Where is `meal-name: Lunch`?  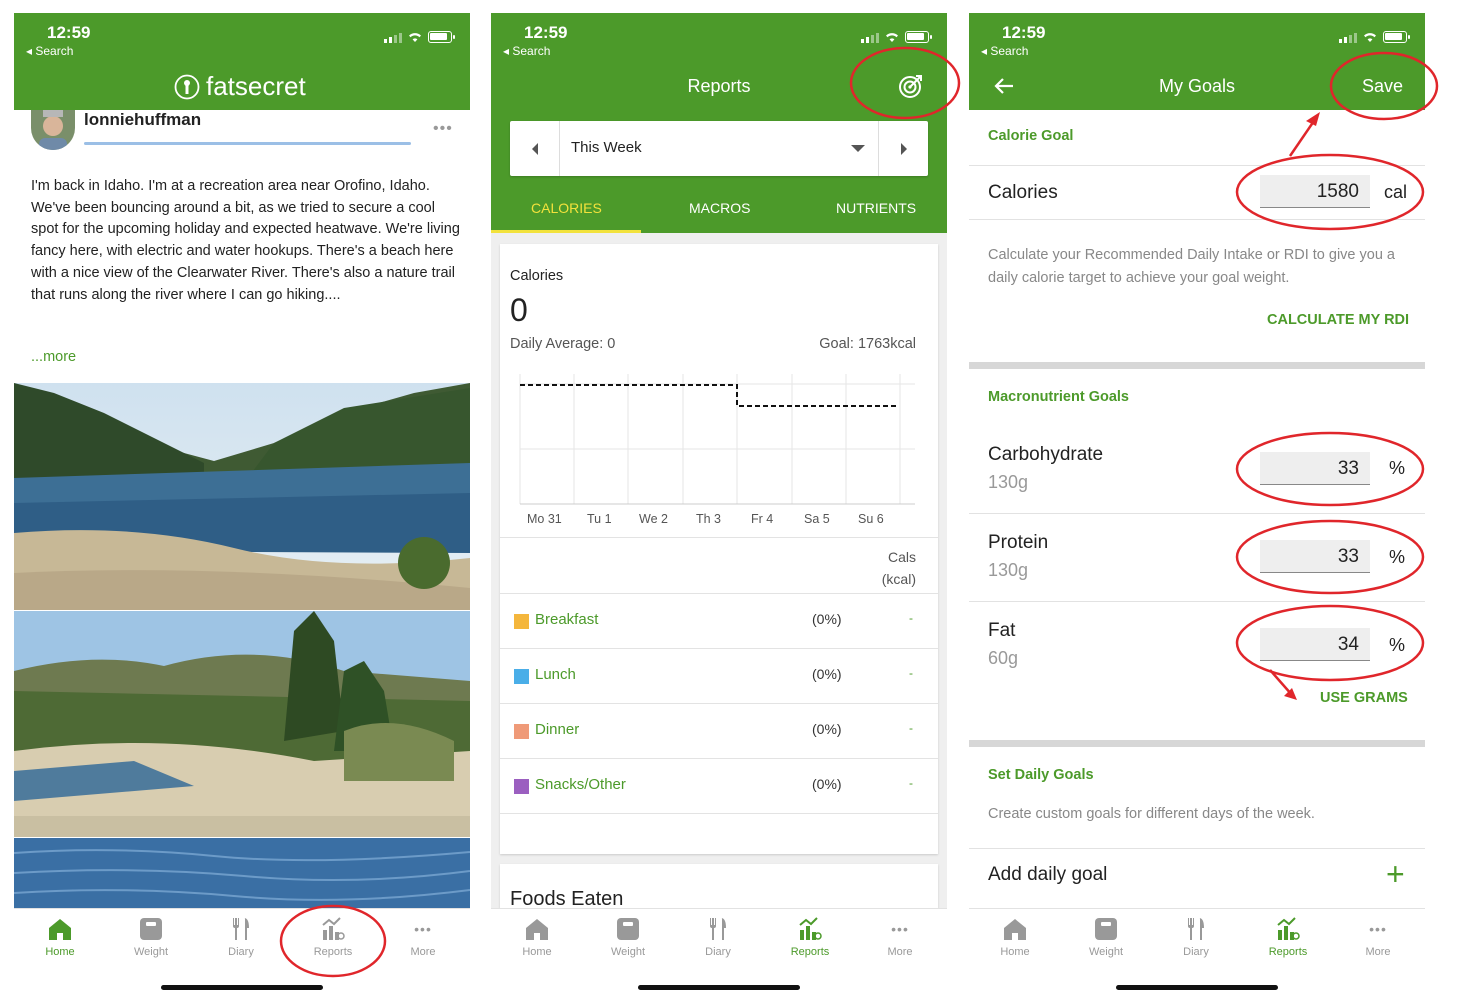 meal-name: Lunch is located at coordinates (555, 674).